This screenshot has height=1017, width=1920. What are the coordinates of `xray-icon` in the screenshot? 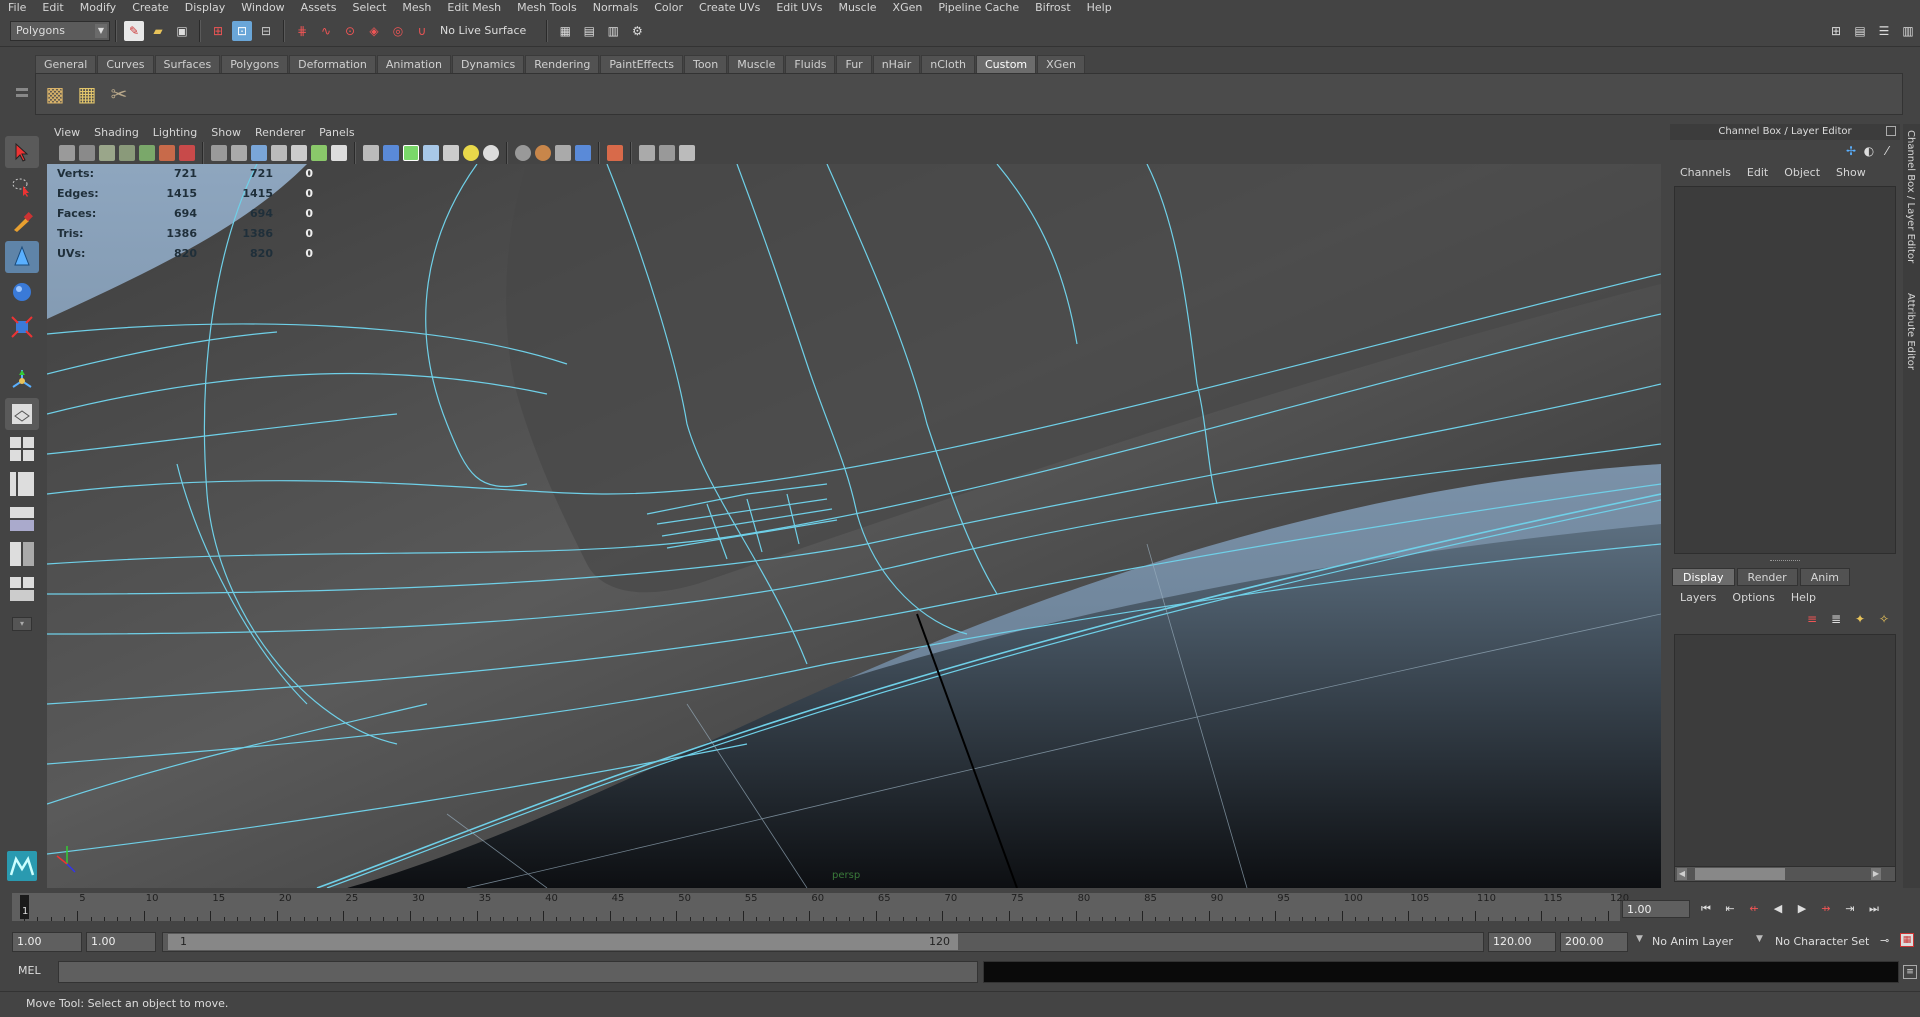 It's located at (431, 153).